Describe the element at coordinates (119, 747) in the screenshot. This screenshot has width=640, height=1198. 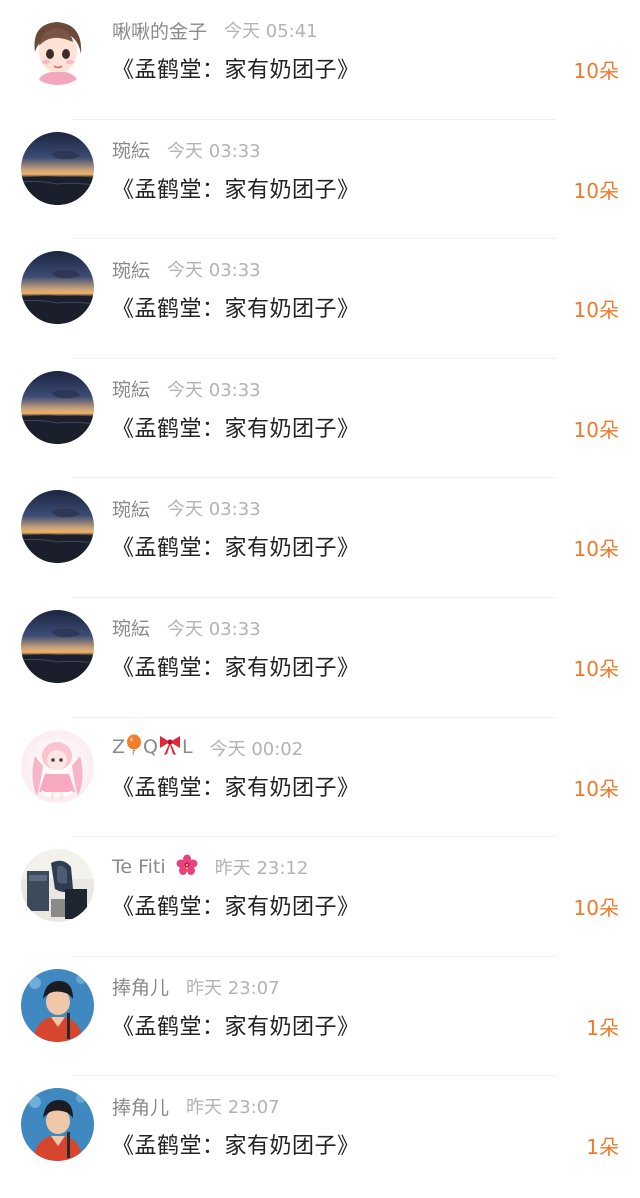
I see `username-part: Z` at that location.